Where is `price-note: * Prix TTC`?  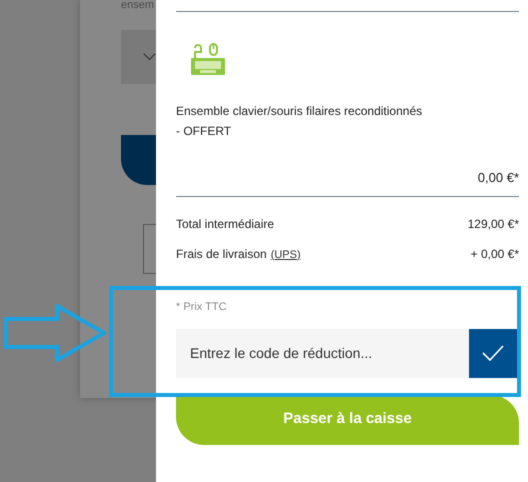
price-note: * Prix TTC is located at coordinates (202, 307).